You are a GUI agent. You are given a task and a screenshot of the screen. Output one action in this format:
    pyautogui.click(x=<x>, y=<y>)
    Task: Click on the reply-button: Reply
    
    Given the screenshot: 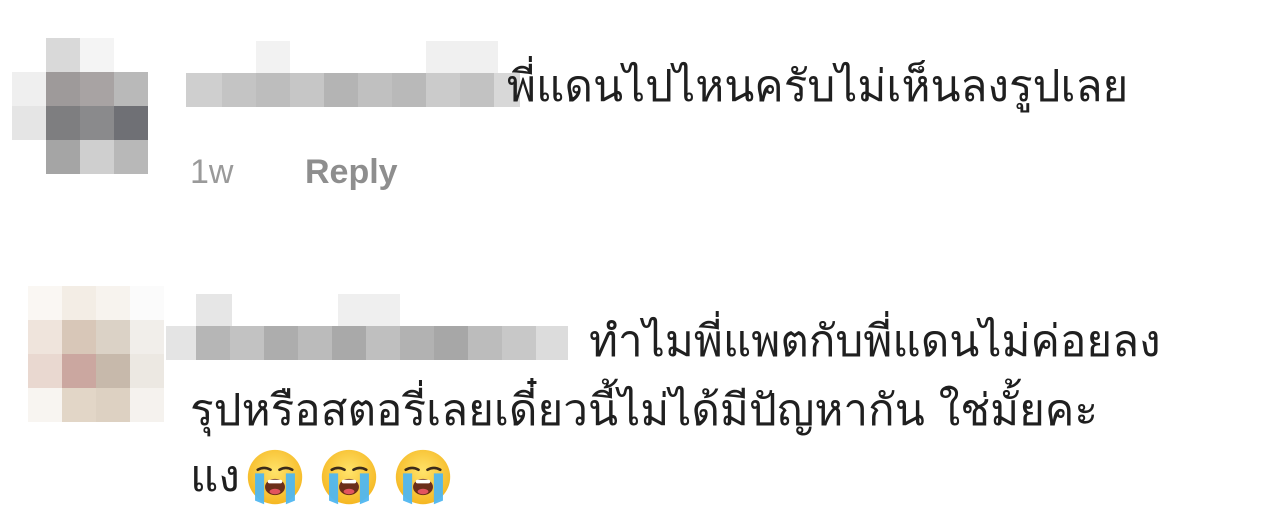 What is the action you would take?
    pyautogui.click(x=351, y=172)
    